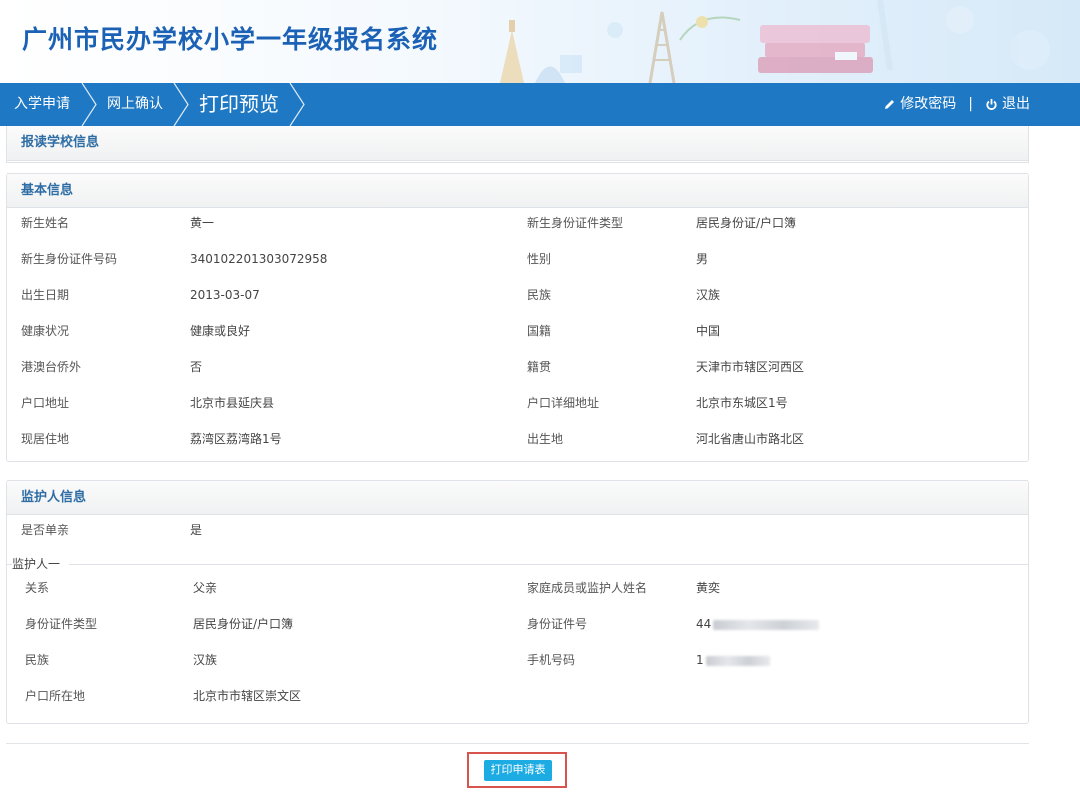 The image size is (1080, 808). What do you see at coordinates (225, 295) in the screenshot?
I see `field-value: 2013-03-07` at bounding box center [225, 295].